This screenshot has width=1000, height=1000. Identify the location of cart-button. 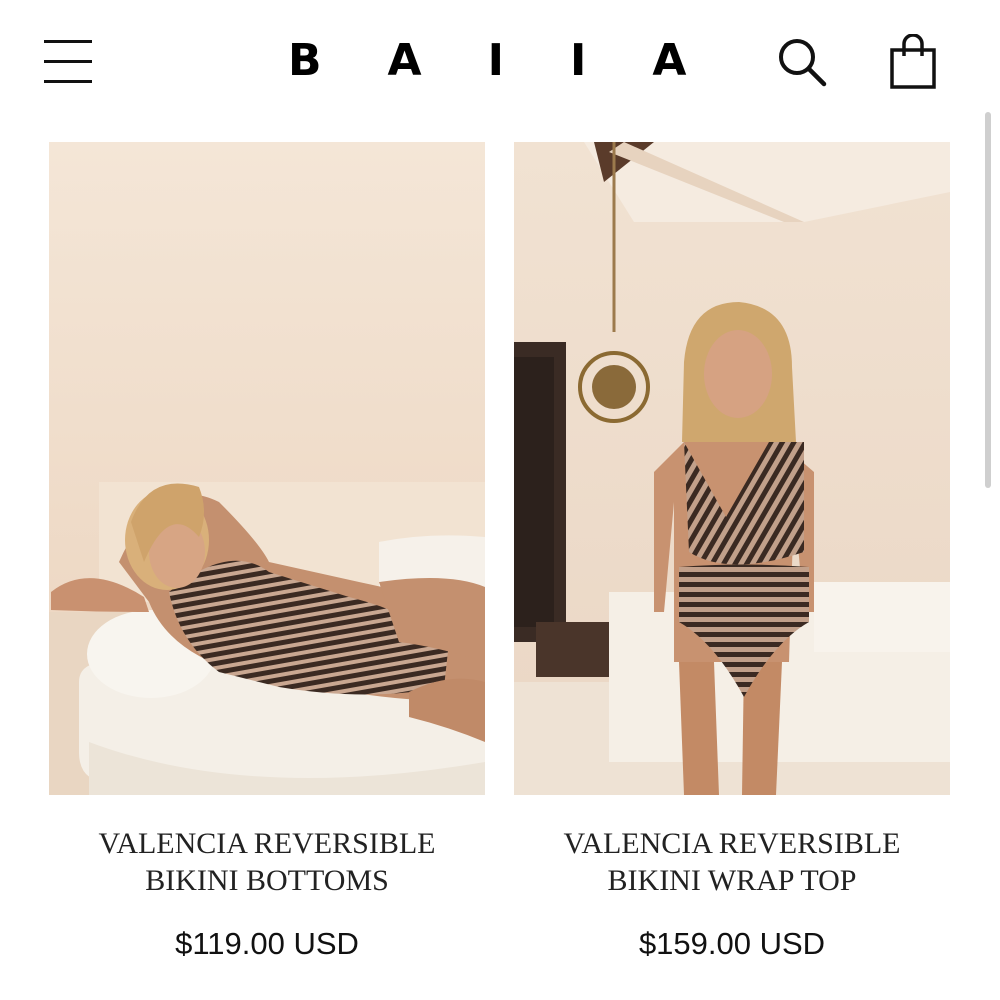
(913, 61).